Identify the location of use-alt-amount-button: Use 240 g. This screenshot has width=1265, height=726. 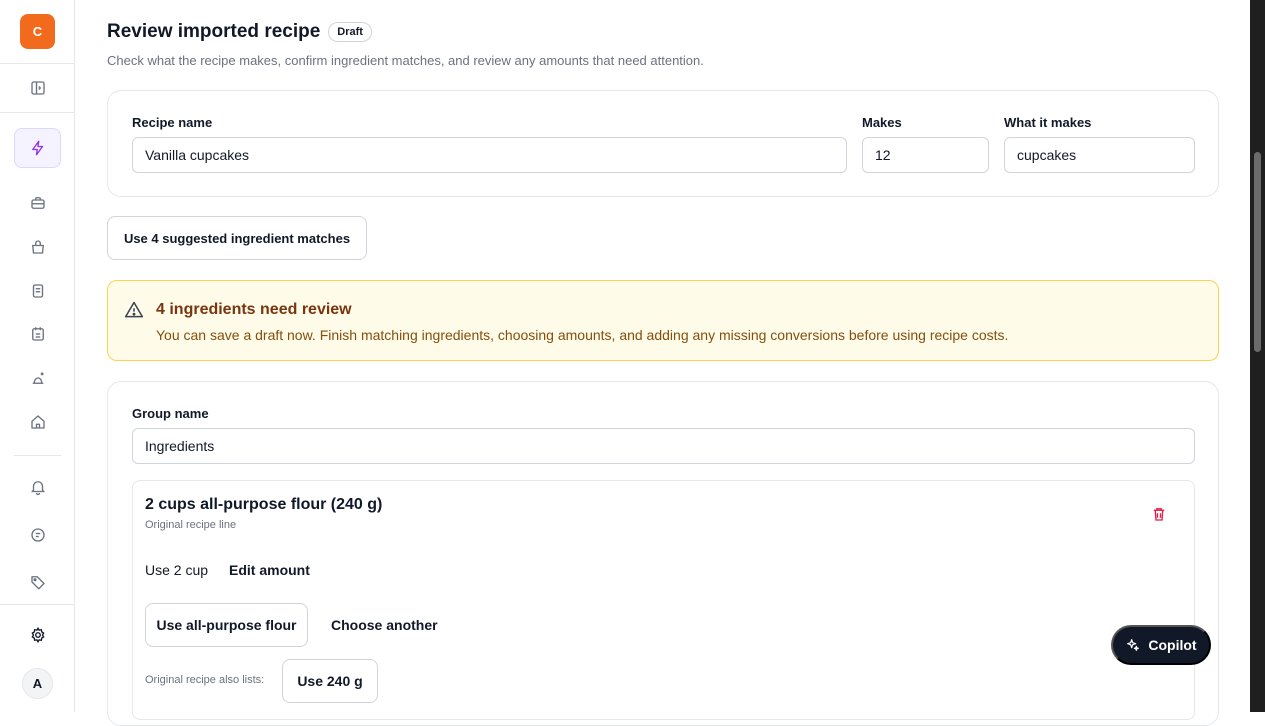
(330, 681).